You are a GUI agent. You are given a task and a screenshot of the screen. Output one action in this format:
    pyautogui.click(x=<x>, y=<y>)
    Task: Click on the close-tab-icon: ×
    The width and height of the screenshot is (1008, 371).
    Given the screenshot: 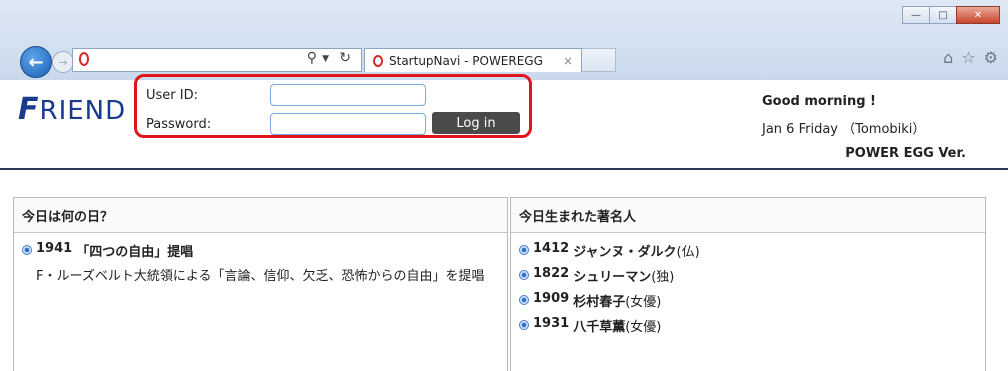 What is the action you would take?
    pyautogui.click(x=568, y=61)
    